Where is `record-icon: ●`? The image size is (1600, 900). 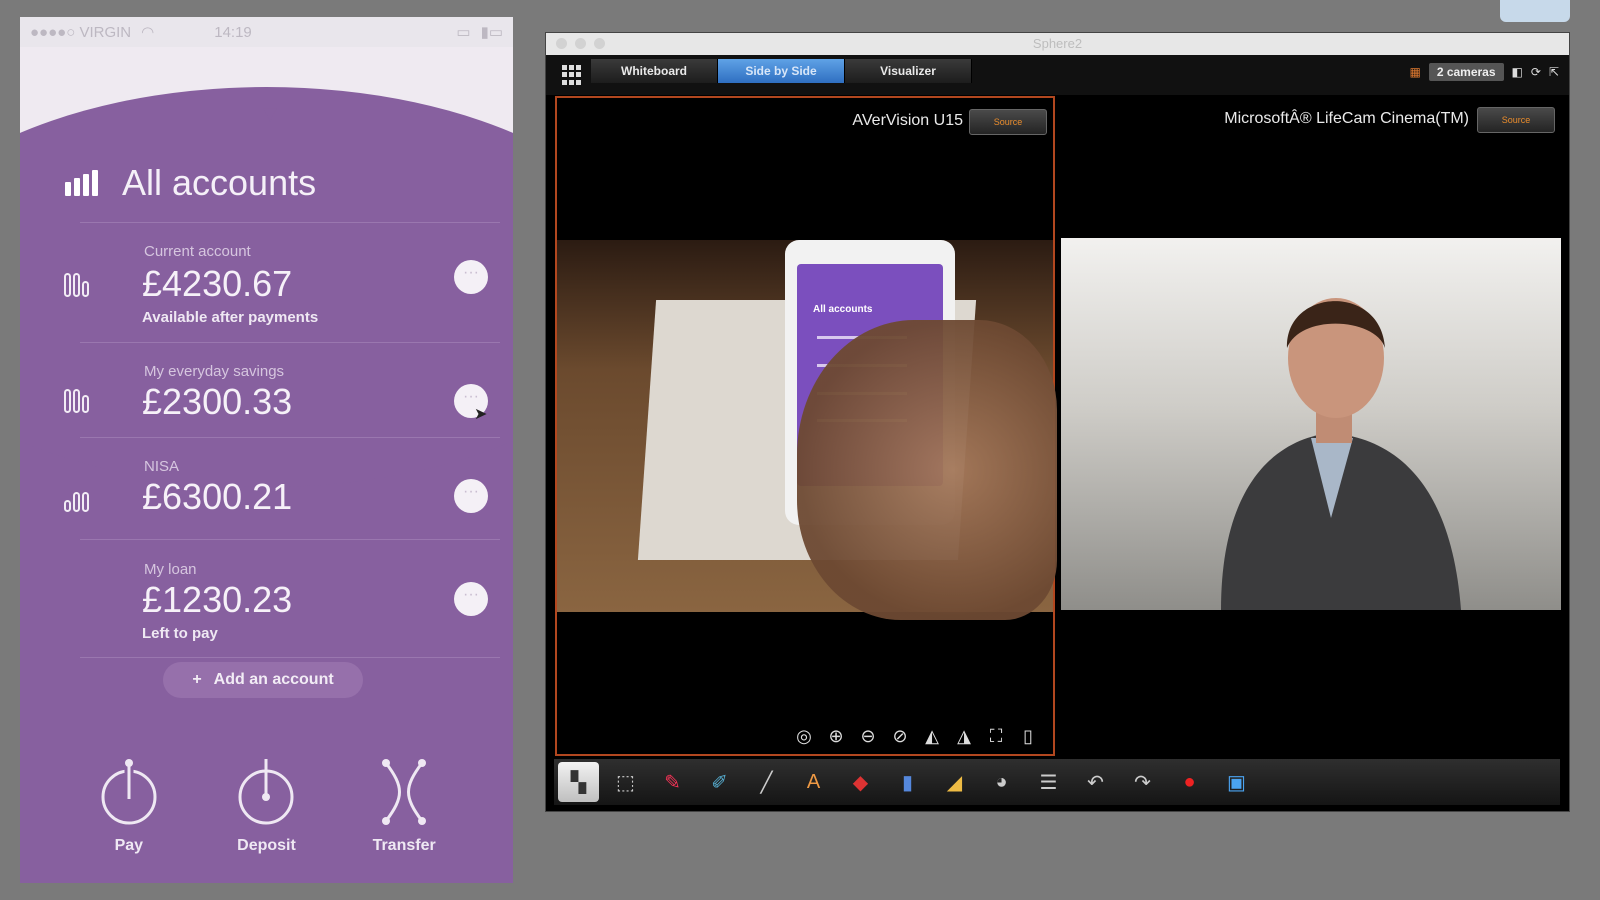
record-icon: ● is located at coordinates (1189, 782).